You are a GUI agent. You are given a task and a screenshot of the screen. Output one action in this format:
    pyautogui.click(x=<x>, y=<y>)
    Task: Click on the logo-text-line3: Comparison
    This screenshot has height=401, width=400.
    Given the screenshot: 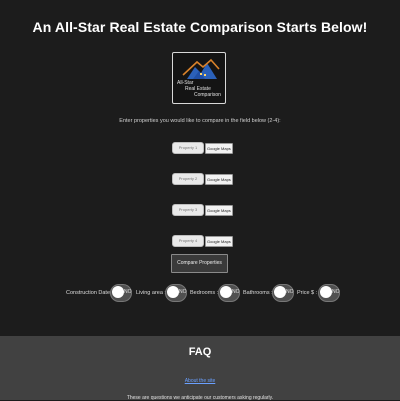 What is the action you would take?
    pyautogui.click(x=207, y=95)
    